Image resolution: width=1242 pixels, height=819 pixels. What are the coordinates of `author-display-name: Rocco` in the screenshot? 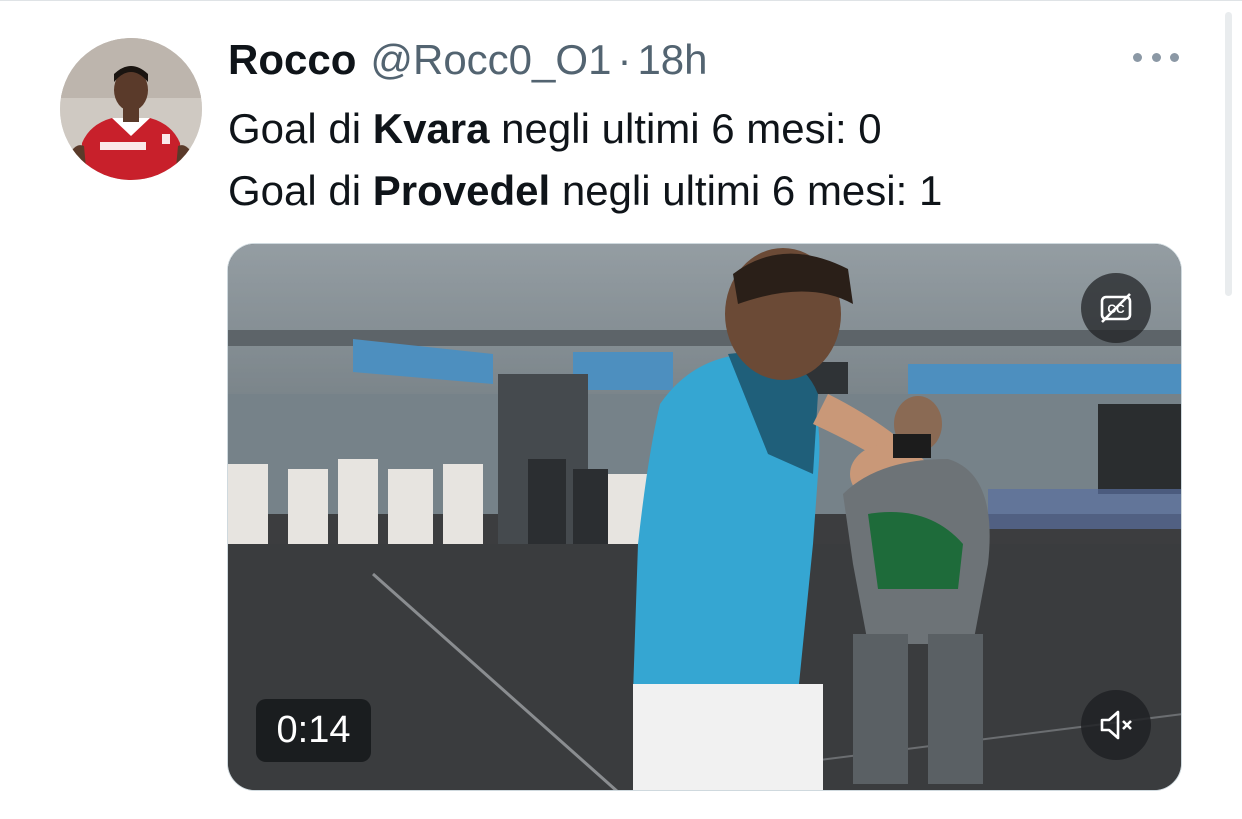 It's located at (292, 60).